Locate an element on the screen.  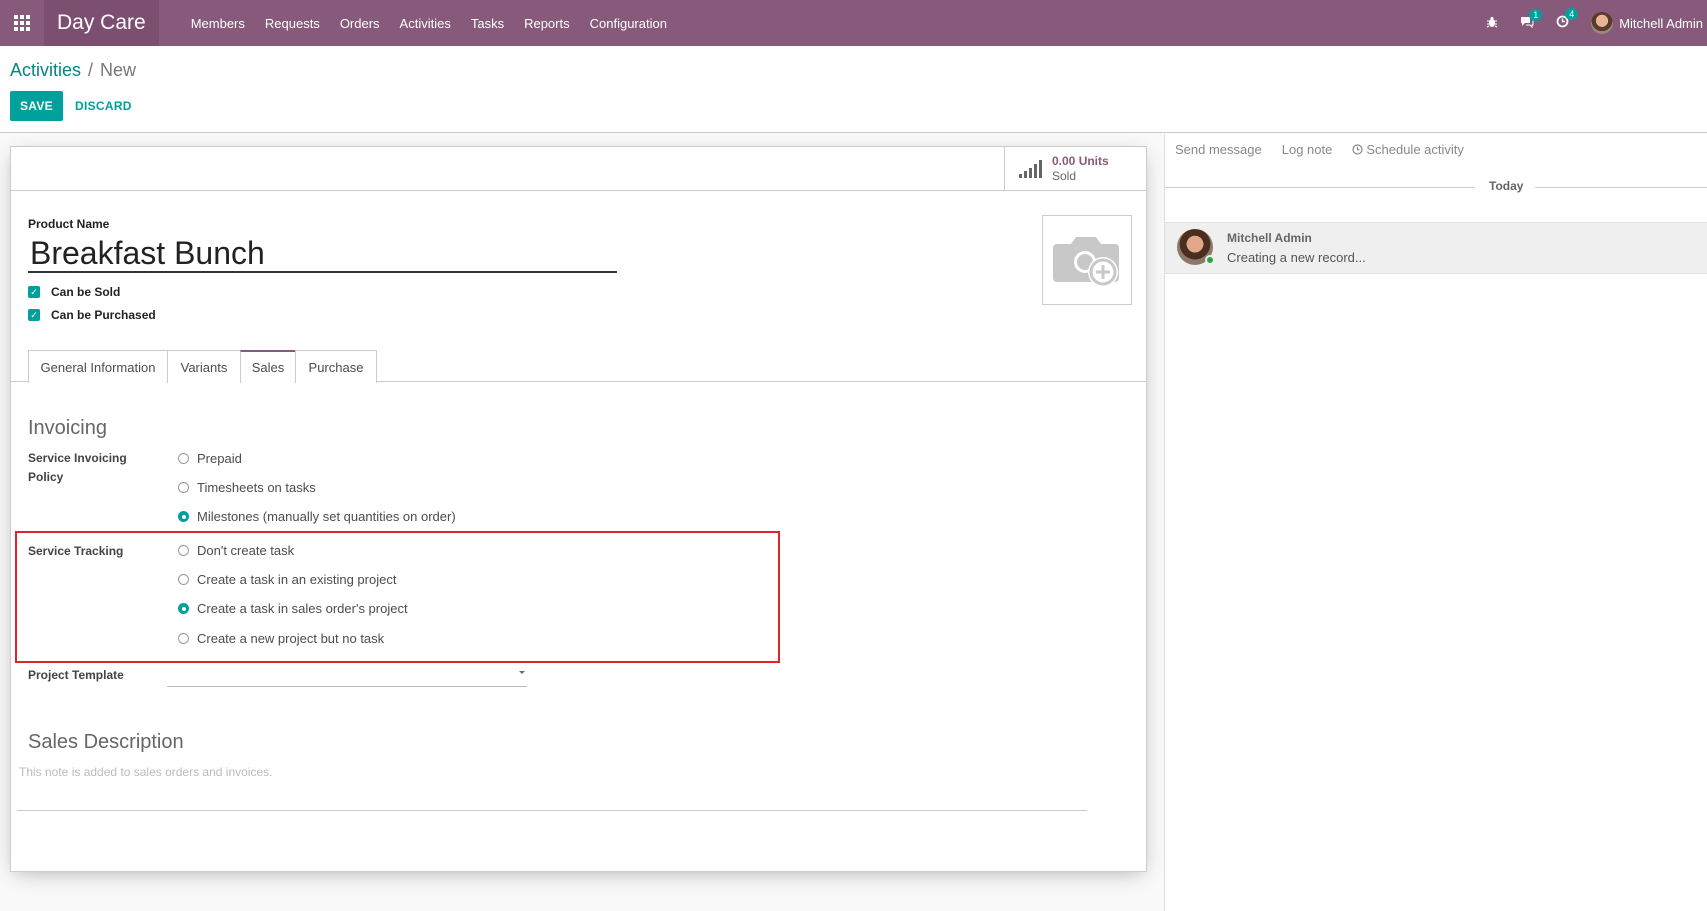
date-separator-label: Today is located at coordinates (1506, 186).